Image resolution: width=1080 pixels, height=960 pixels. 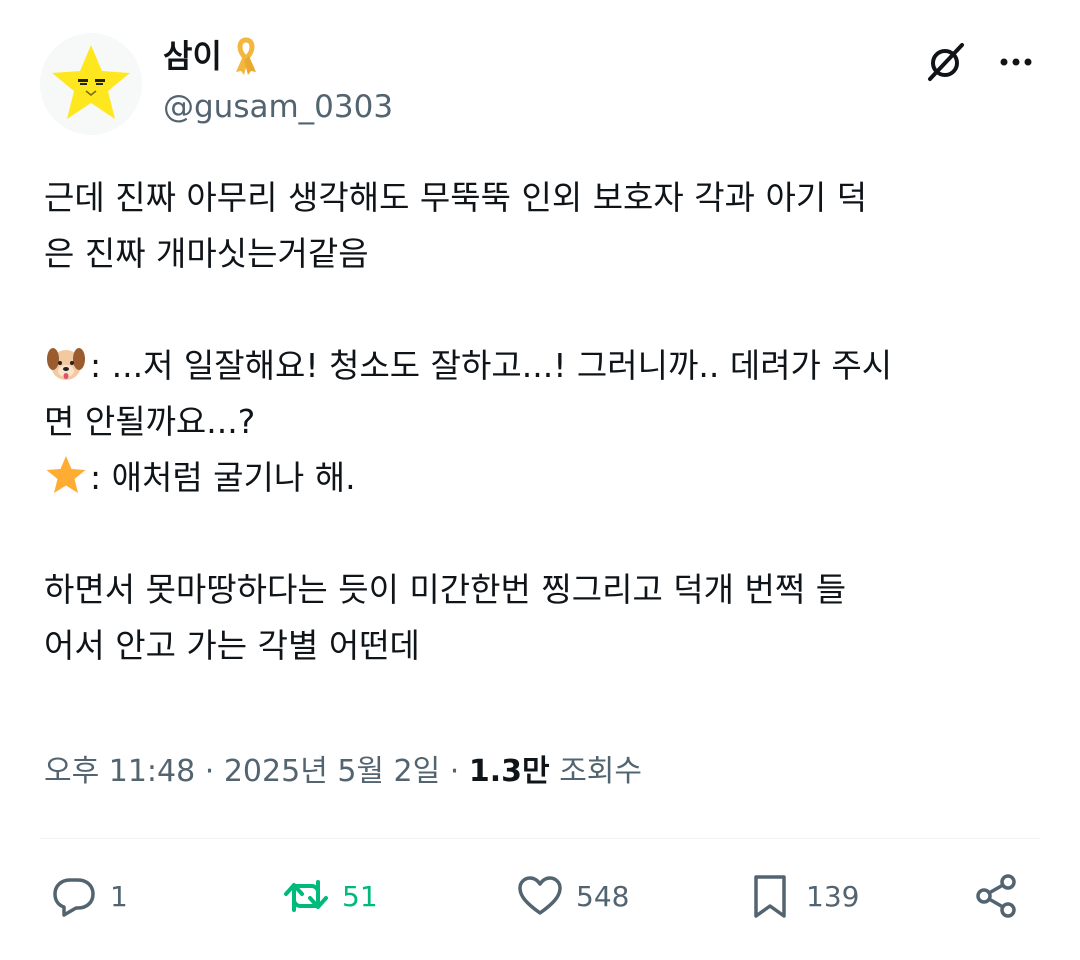 I want to click on views-label: 조회수, so click(x=600, y=771).